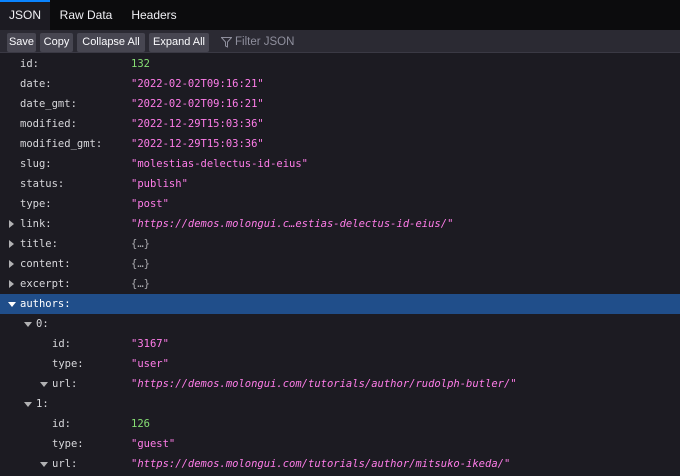  I want to click on json-row: 0:, so click(340, 324).